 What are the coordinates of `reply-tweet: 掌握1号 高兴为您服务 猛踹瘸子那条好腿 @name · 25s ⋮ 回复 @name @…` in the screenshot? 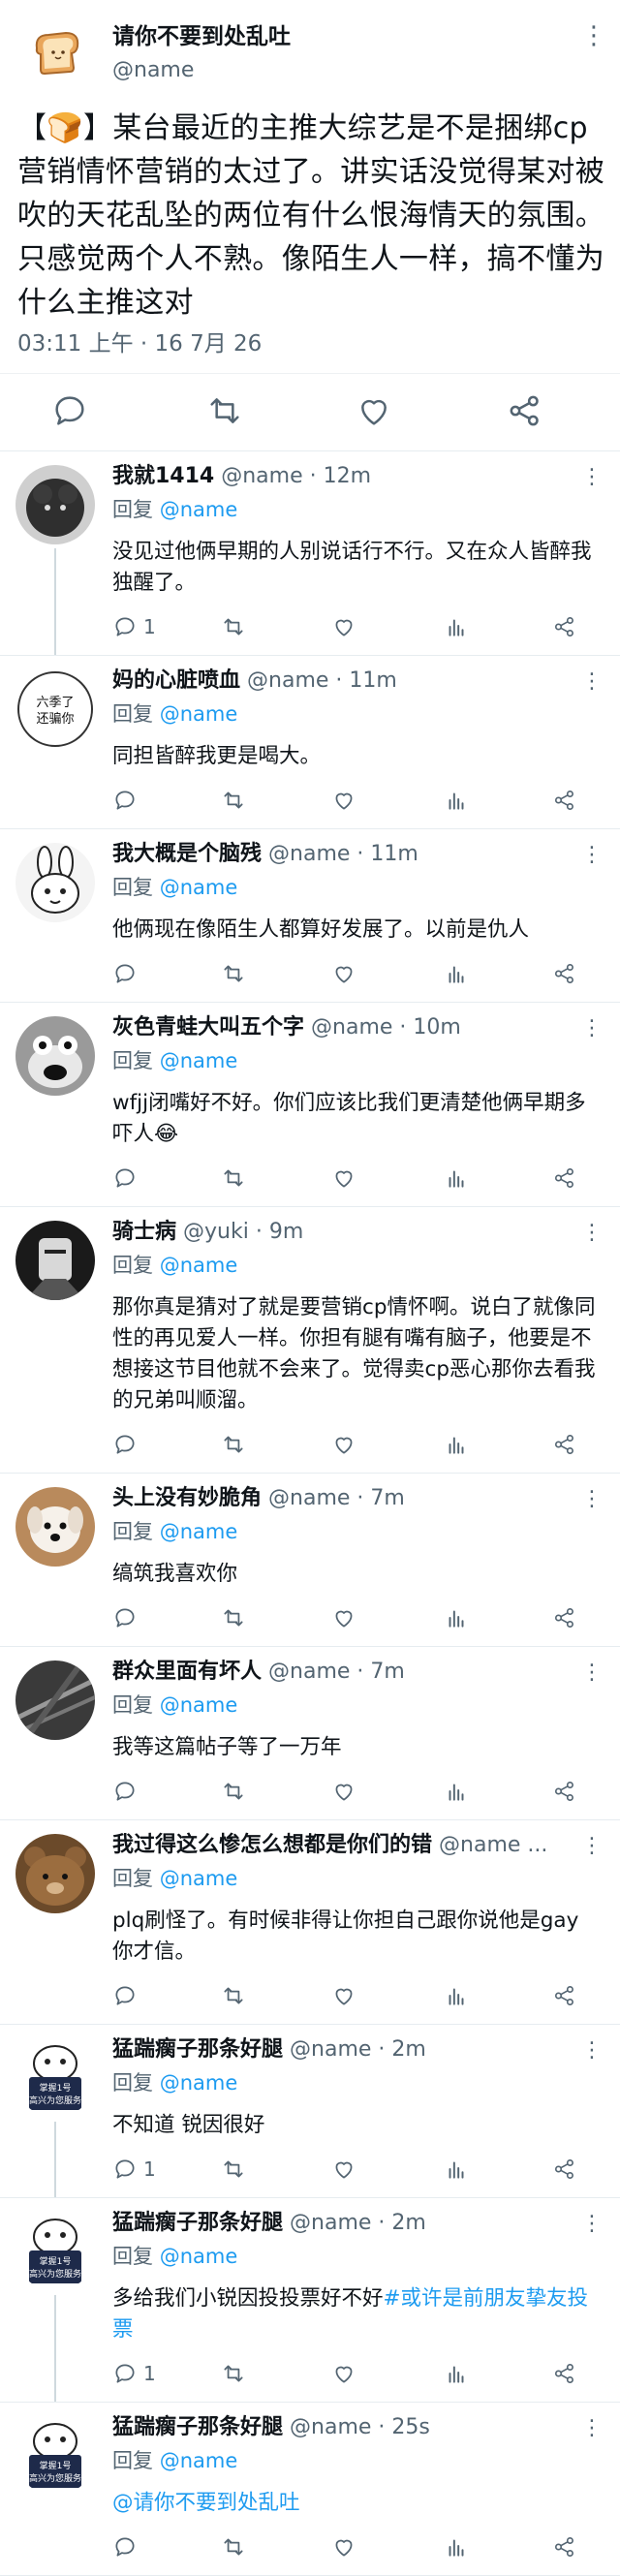 It's located at (310, 2489).